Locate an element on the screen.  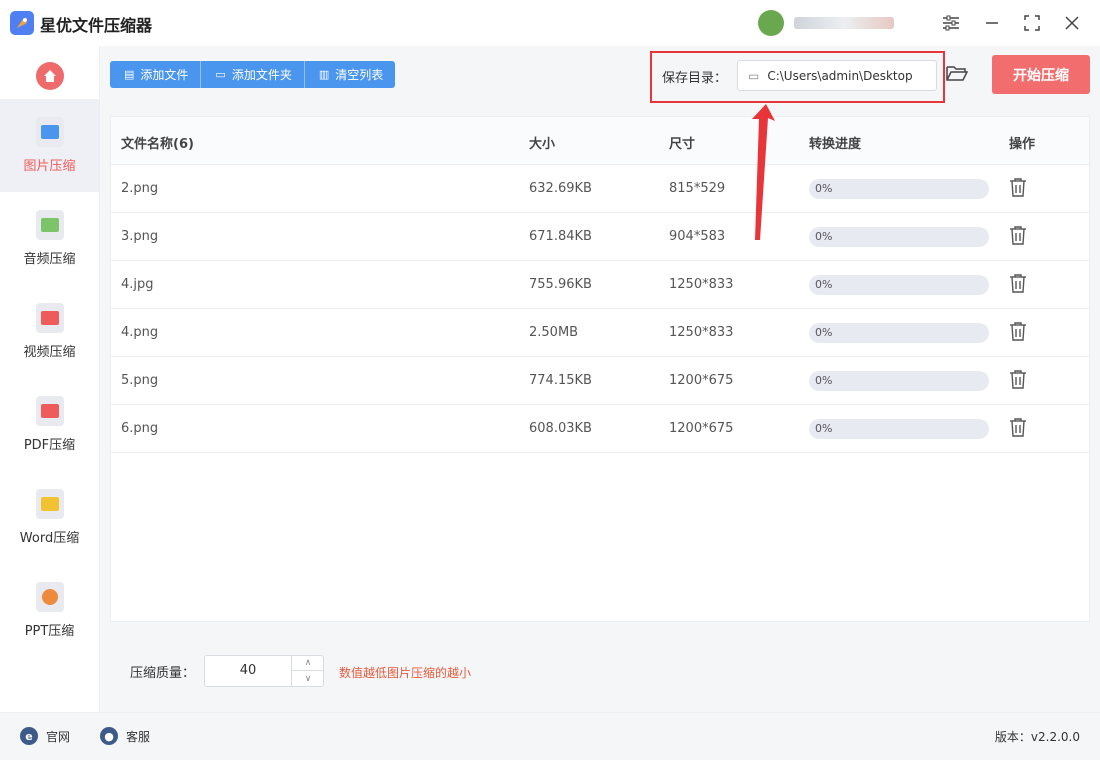
app-logo-icon is located at coordinates (22, 23).